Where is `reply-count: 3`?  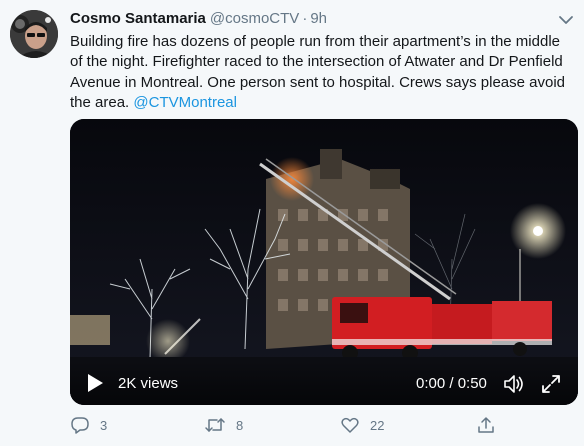 reply-count: 3 is located at coordinates (104, 425).